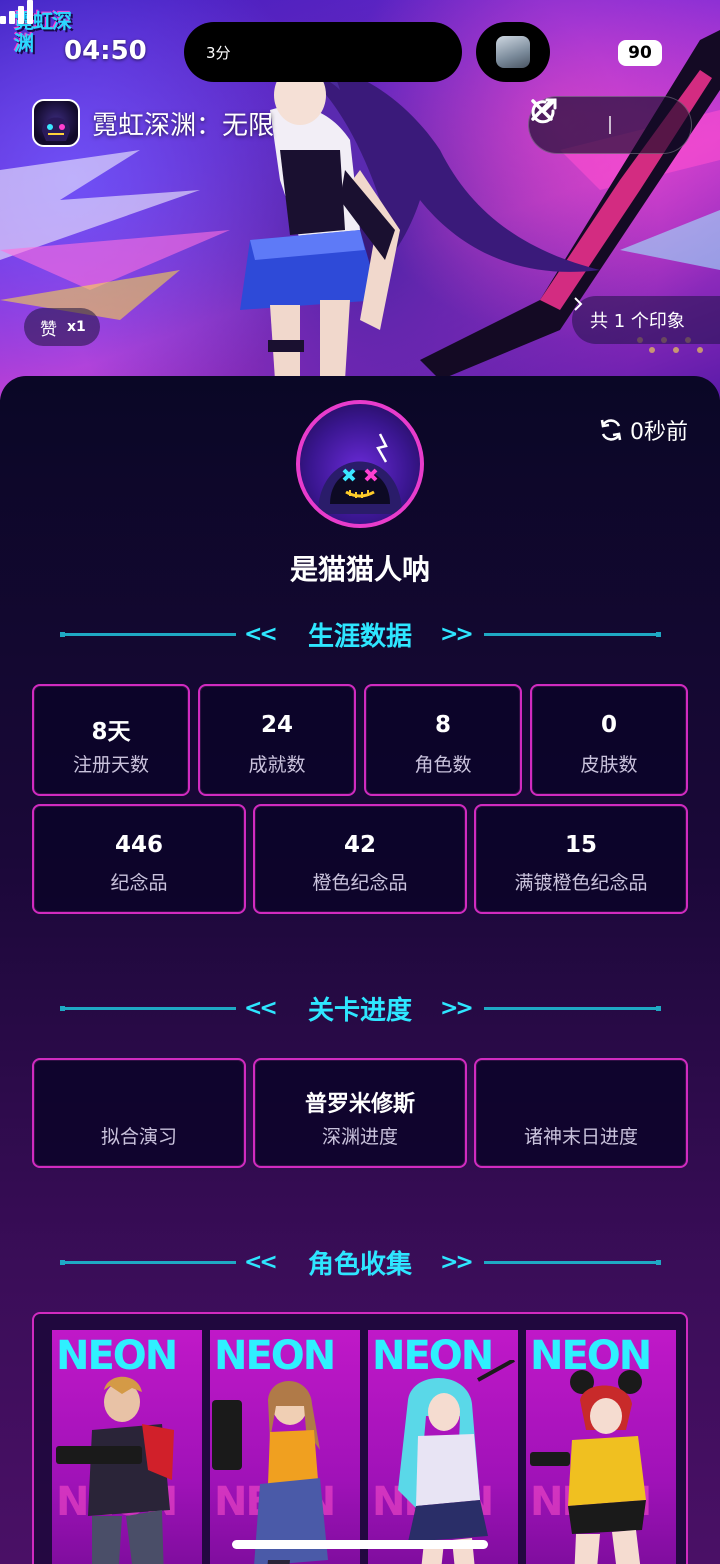  I want to click on like-label: 赞, so click(48, 329).